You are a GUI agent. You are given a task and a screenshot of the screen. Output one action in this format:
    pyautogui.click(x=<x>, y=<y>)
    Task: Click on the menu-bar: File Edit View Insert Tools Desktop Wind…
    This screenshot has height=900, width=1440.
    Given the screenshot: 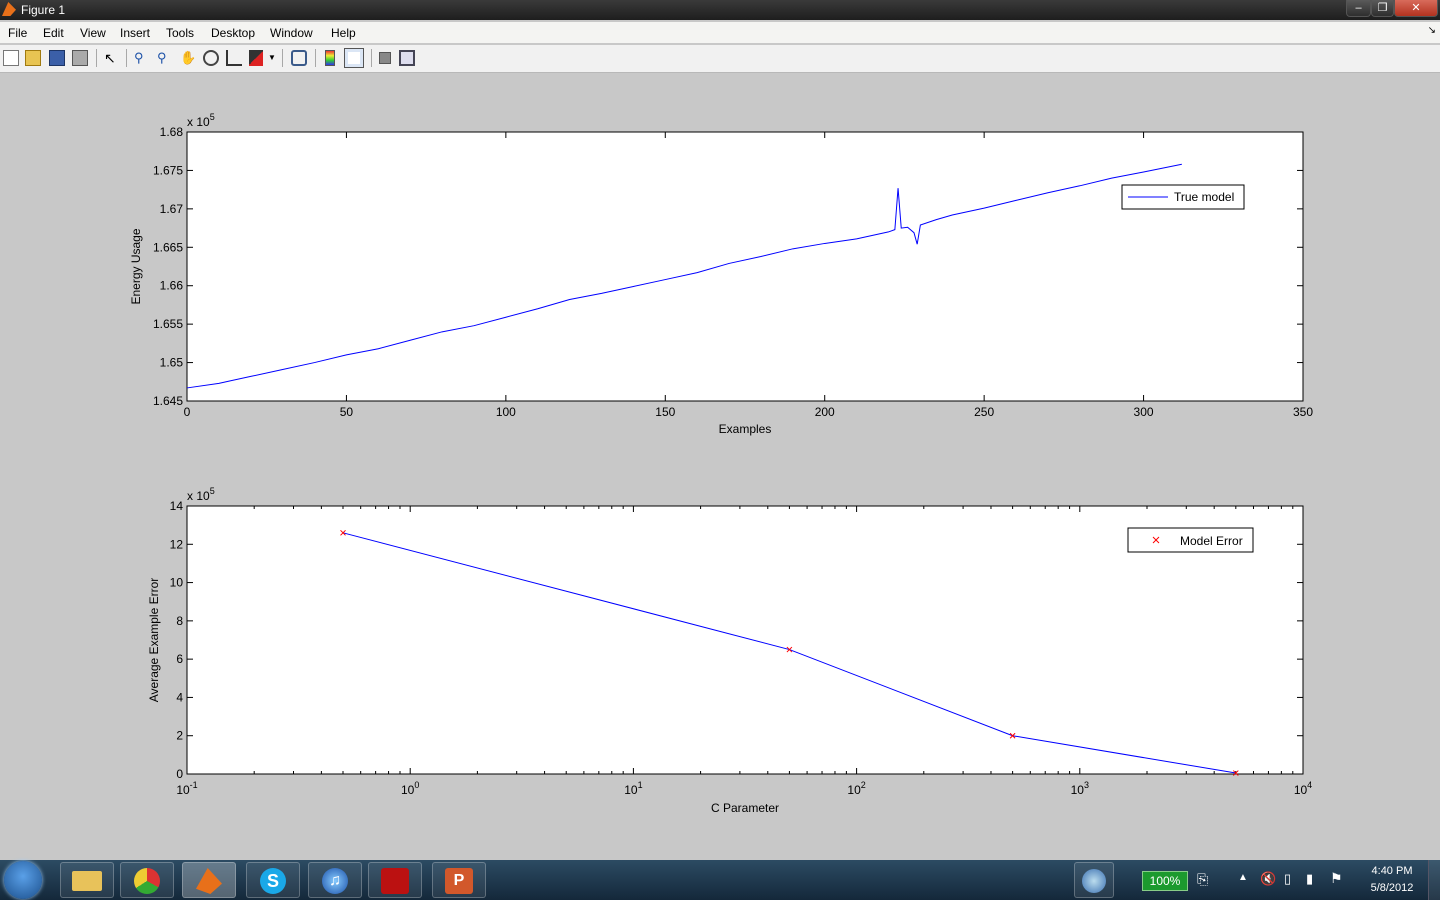 What is the action you would take?
    pyautogui.click(x=720, y=32)
    